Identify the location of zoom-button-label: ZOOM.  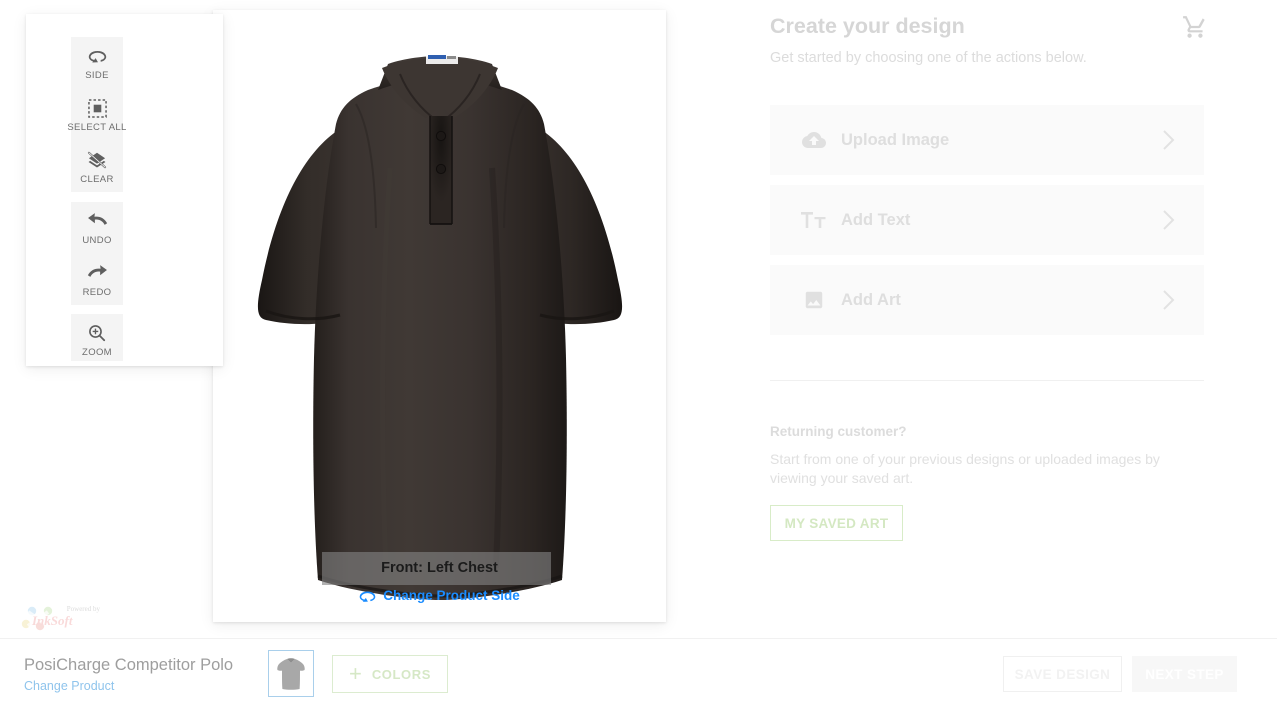
(97, 352).